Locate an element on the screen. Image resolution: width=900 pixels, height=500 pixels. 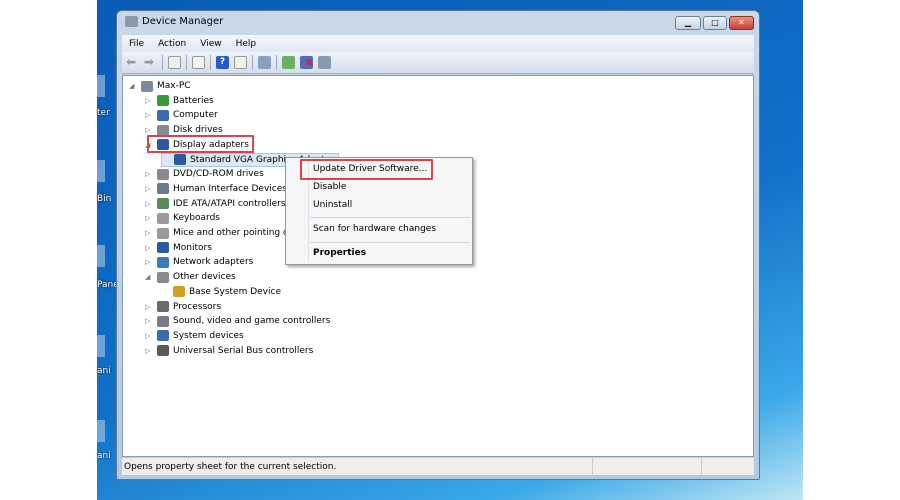
usb-icon is located at coordinates (163, 351).